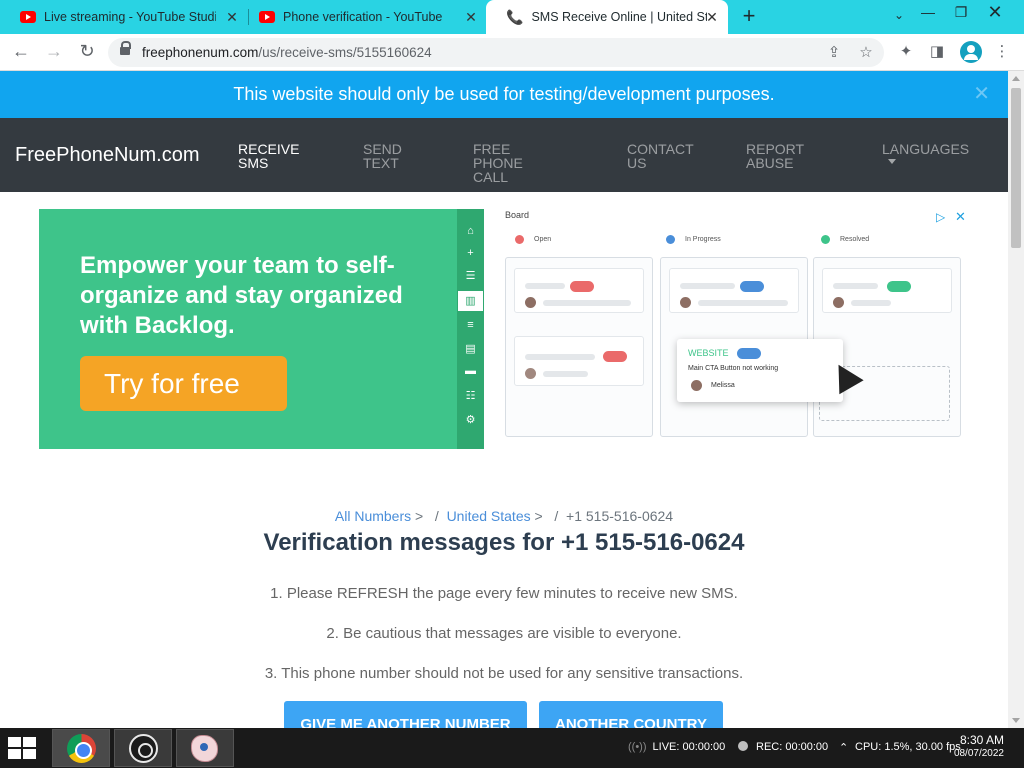  I want to click on home-icon: ⌂, so click(470, 231).